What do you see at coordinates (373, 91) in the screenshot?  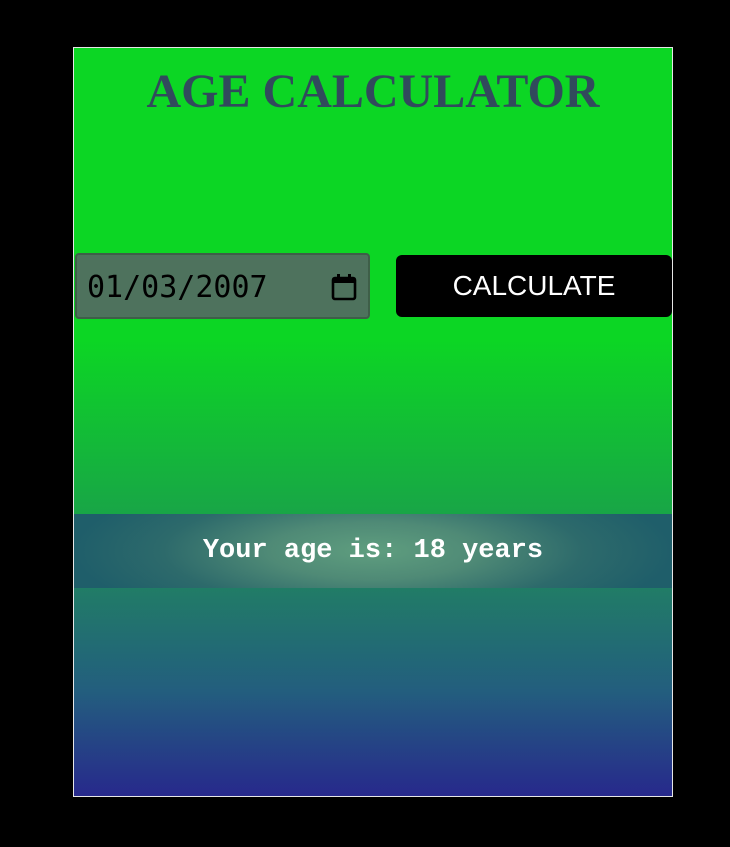 I see `page-title: AGE CALCULATOR` at bounding box center [373, 91].